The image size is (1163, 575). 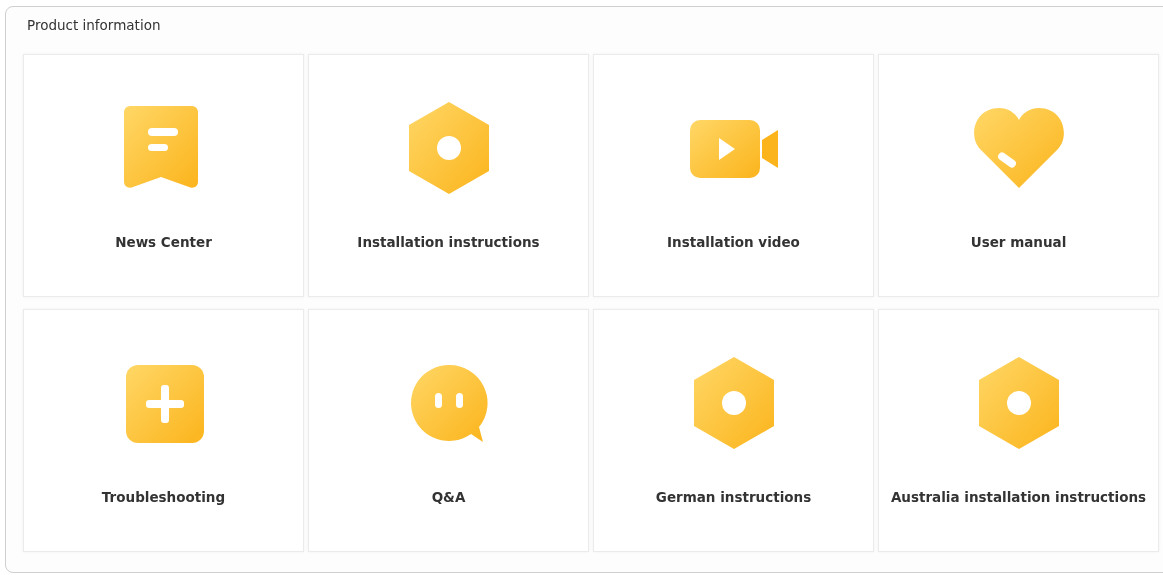 What do you see at coordinates (94, 25) in the screenshot?
I see `panel-title: Product information` at bounding box center [94, 25].